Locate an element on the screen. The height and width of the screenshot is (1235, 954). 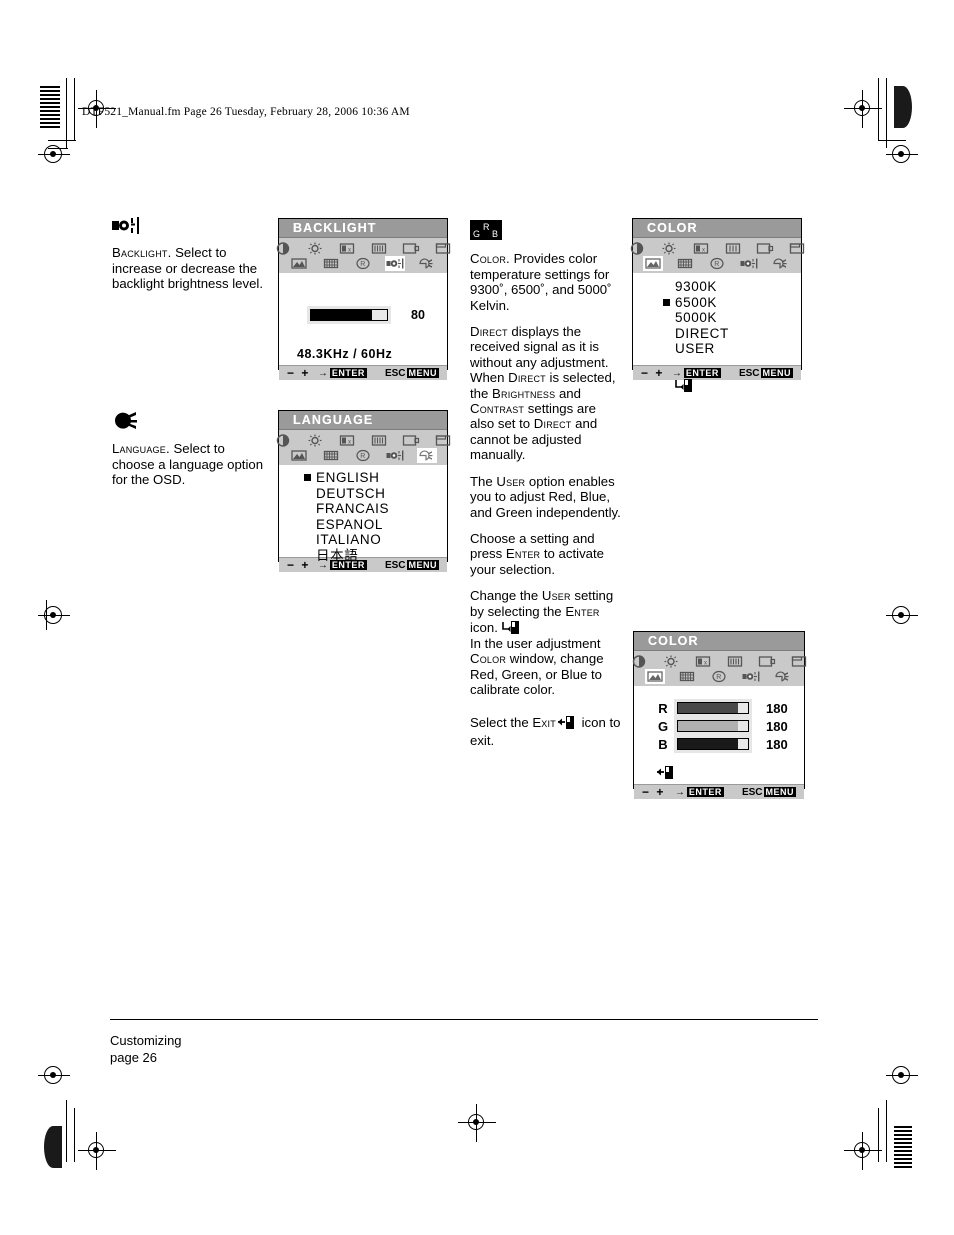
list-item: ESPANOL is located at coordinates (346, 525).